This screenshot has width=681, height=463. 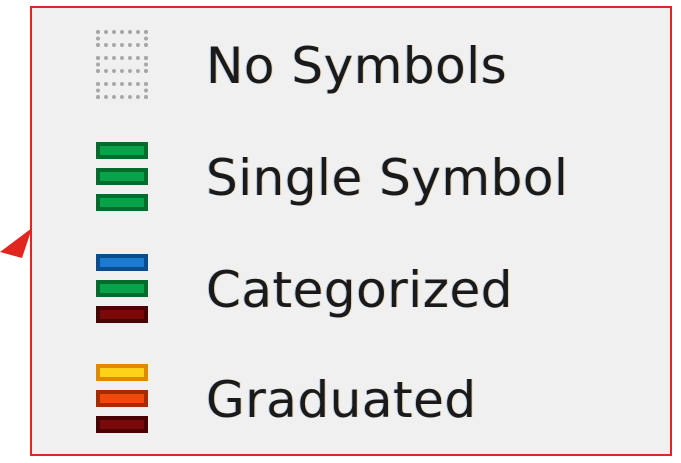 What do you see at coordinates (359, 290) in the screenshot?
I see `menu-item-label: Categorized` at bounding box center [359, 290].